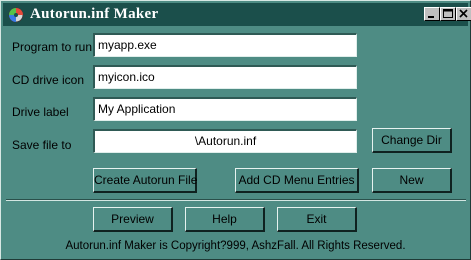  What do you see at coordinates (225, 219) in the screenshot?
I see `help-button: Help` at bounding box center [225, 219].